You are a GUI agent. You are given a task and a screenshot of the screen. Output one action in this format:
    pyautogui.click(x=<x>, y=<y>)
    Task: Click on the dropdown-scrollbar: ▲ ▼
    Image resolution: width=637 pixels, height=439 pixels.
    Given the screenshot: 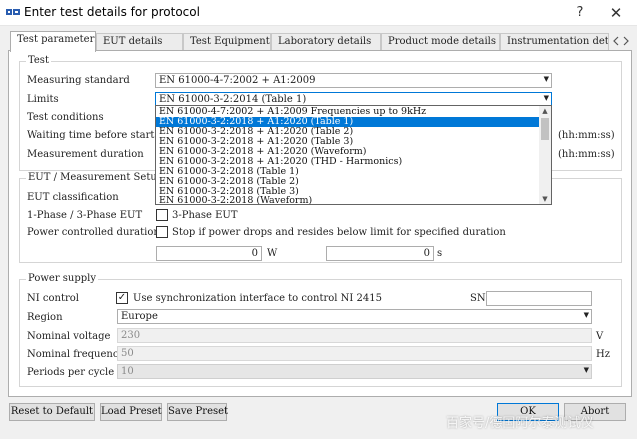 What is the action you would take?
    pyautogui.click(x=545, y=155)
    